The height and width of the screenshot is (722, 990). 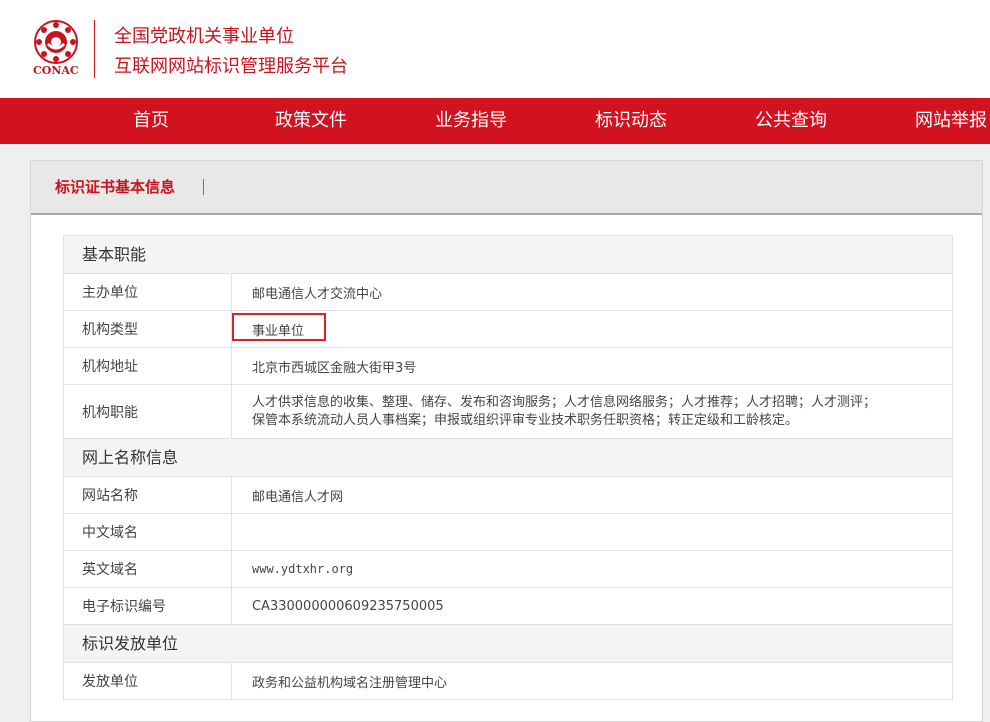 What do you see at coordinates (151, 121) in the screenshot?
I see `nav-item-home: 首页` at bounding box center [151, 121].